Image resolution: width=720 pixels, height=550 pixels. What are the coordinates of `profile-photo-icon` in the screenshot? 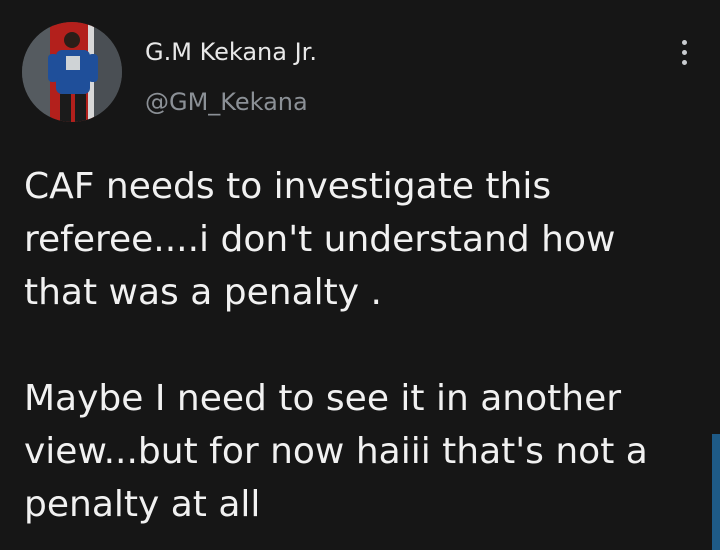 It's located at (72, 72).